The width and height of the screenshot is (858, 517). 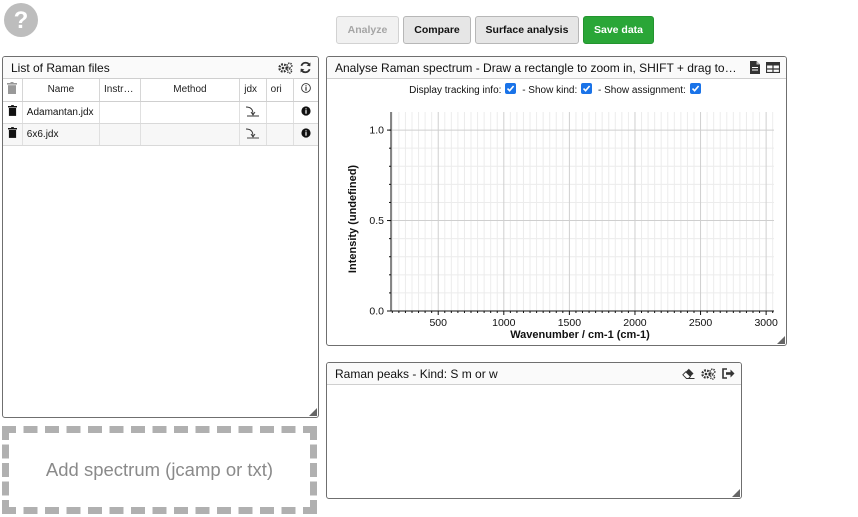 I want to click on x-tick-label: 1000, so click(x=504, y=323).